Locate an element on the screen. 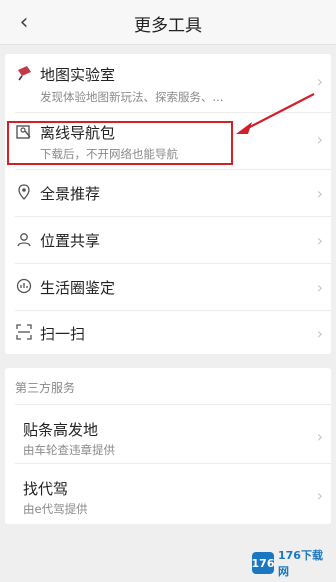 This screenshot has height=582, width=336. list-item-lifestyle: 生活圈鉴定 › is located at coordinates (168, 287).